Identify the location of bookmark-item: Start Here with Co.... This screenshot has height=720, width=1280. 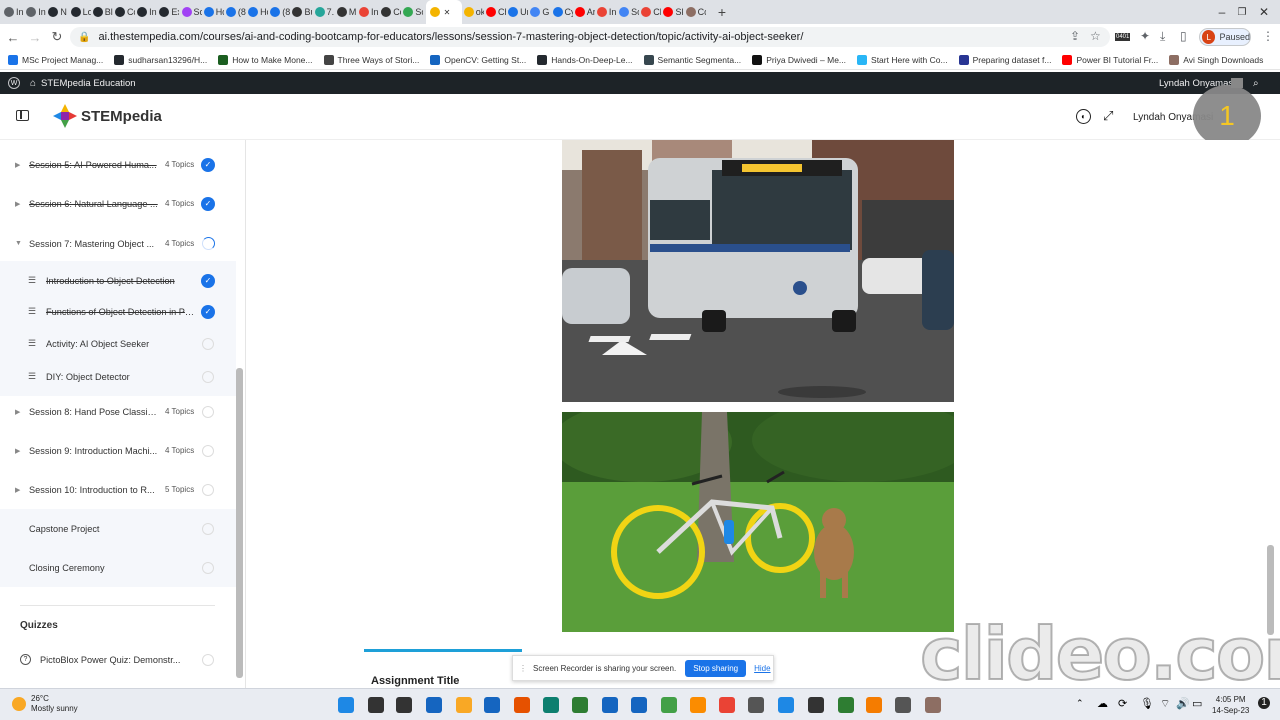
(902, 59).